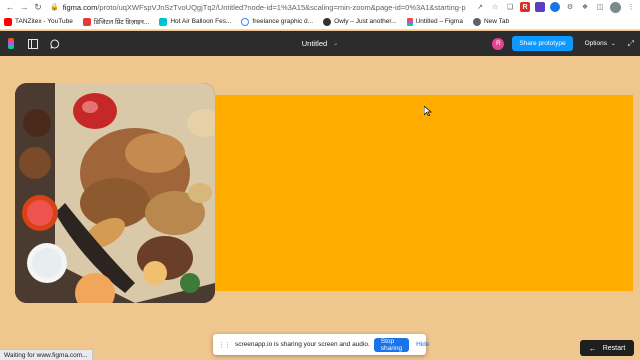 Image resolution: width=640 pixels, height=360 pixels. Describe the element at coordinates (570, 7) in the screenshot. I see `extension-gear-icon: ⚙` at that location.